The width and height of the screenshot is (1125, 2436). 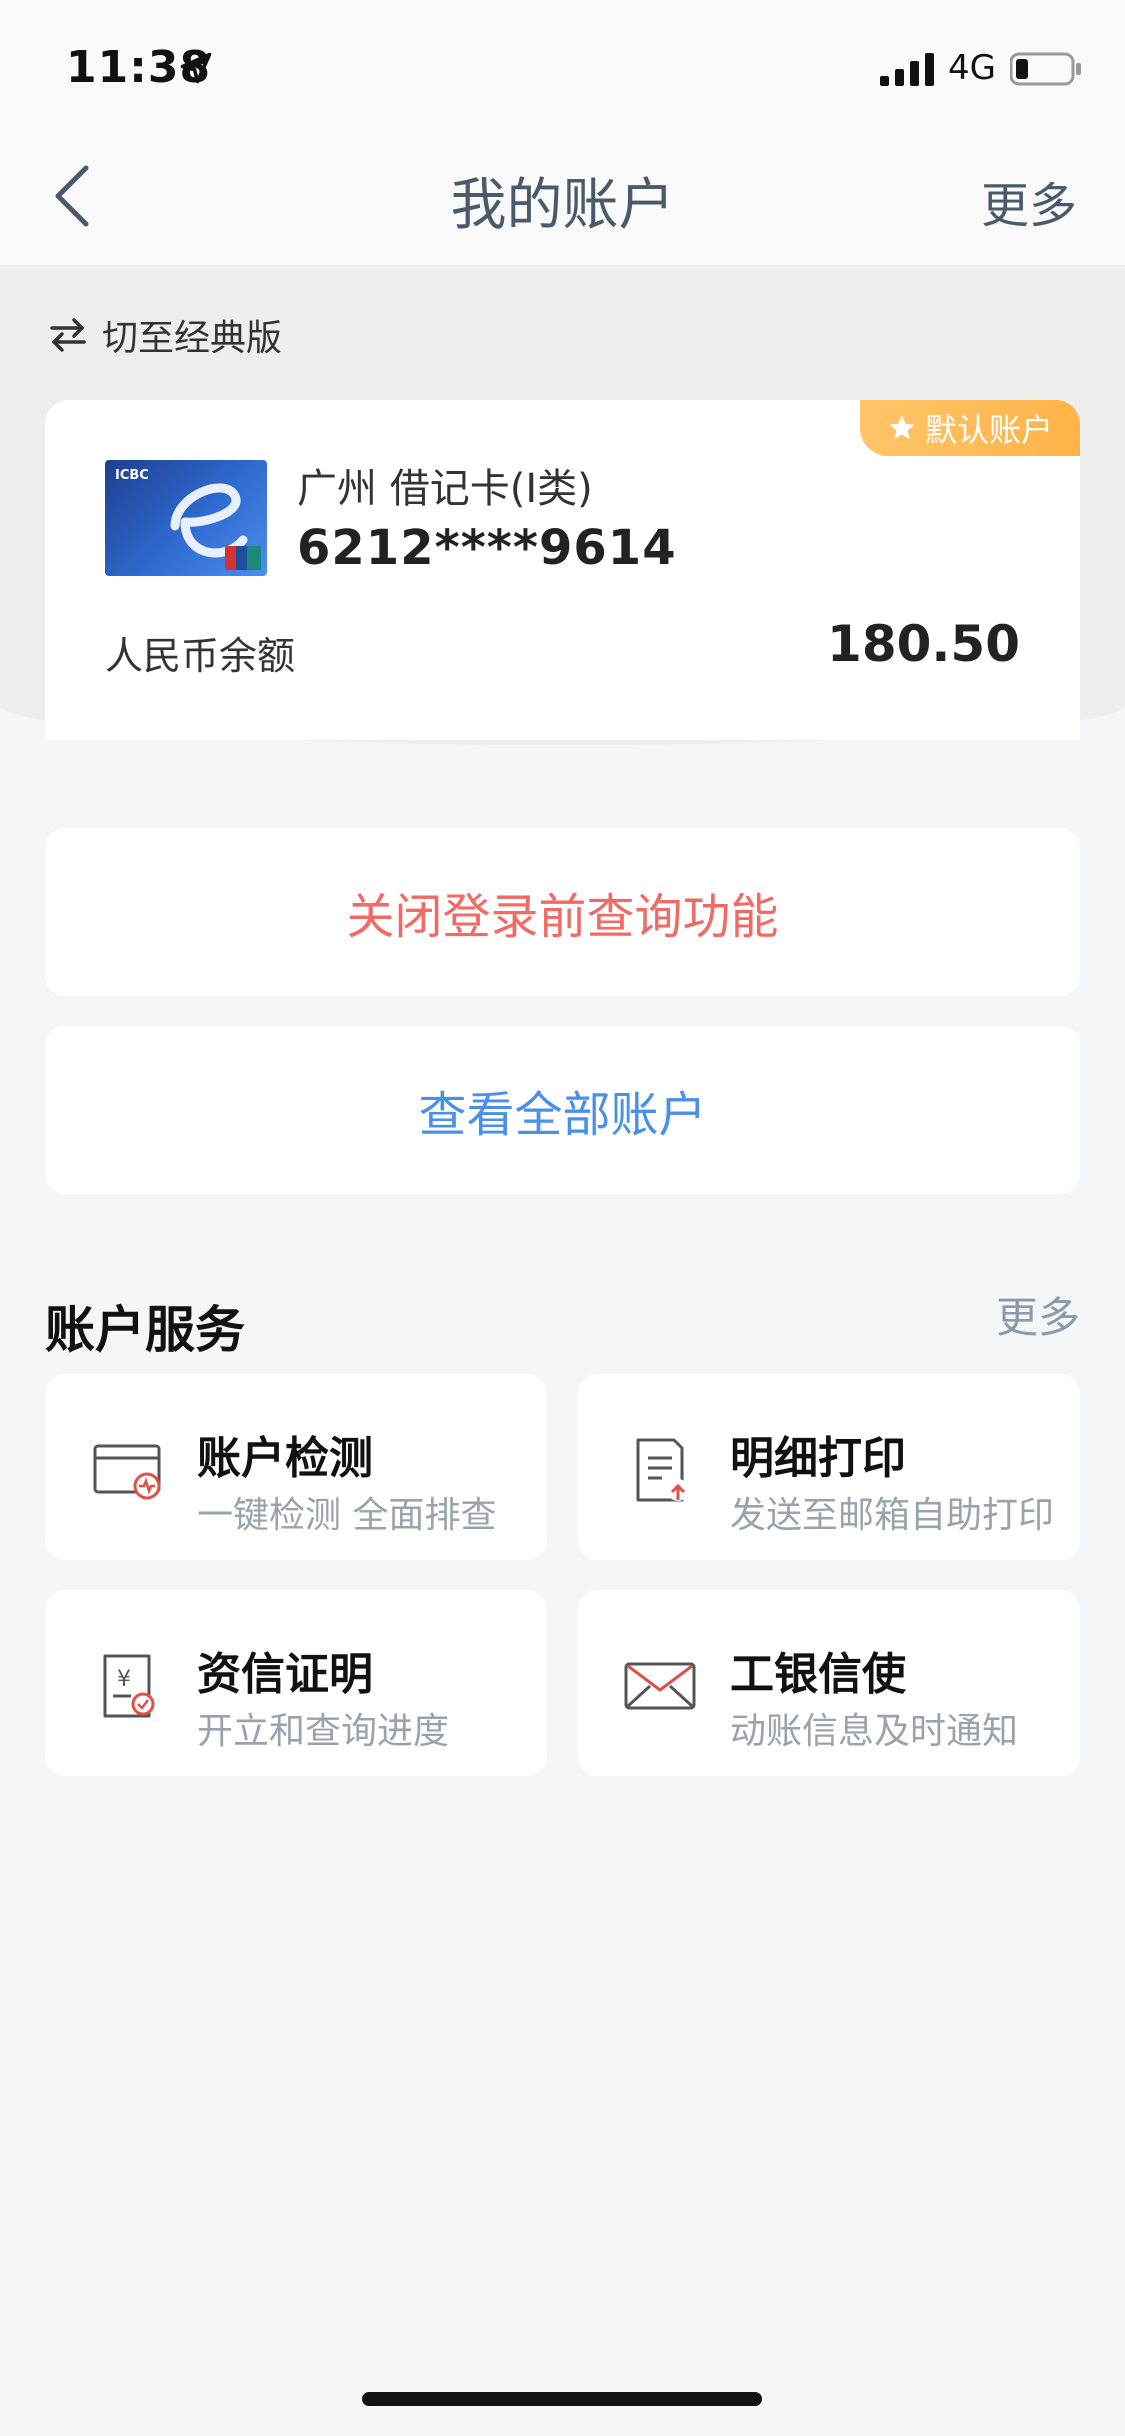 I want to click on service-icbc-messenger: 工银信使 动账信息及时通知, so click(x=829, y=1683).